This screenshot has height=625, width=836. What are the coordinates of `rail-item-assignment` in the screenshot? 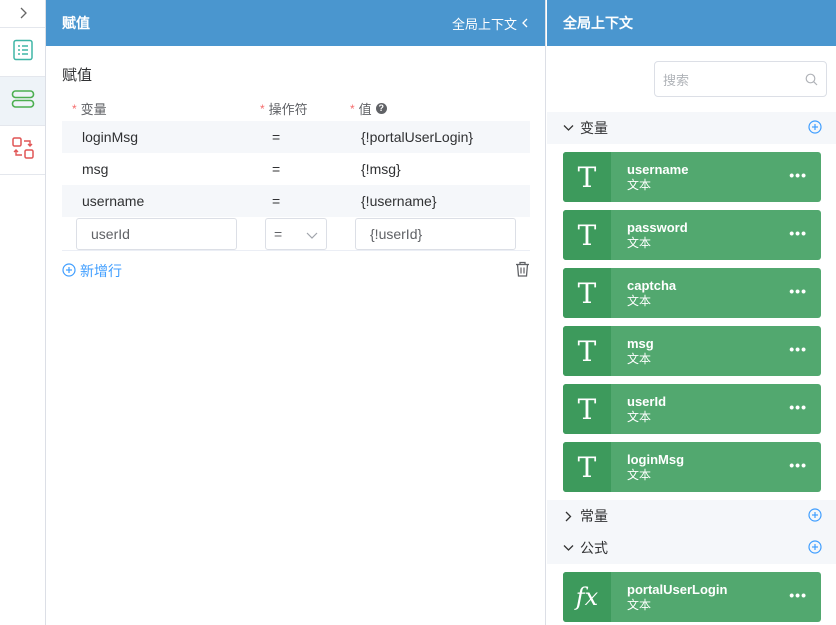 It's located at (22, 101).